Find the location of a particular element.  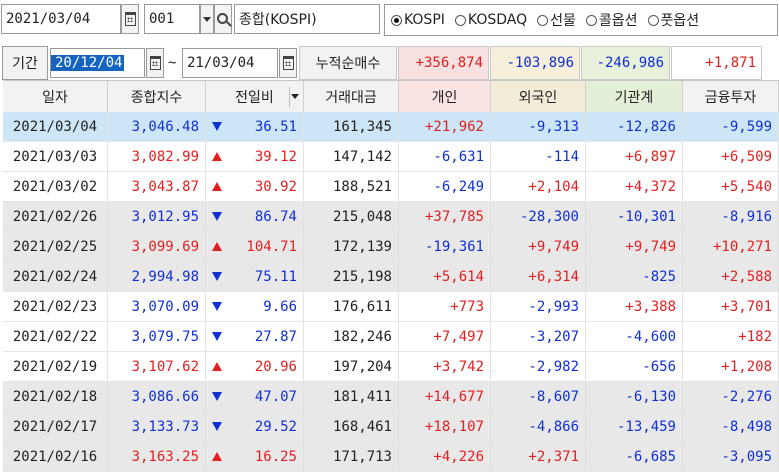

period-start-calendar-button is located at coordinates (155, 63).